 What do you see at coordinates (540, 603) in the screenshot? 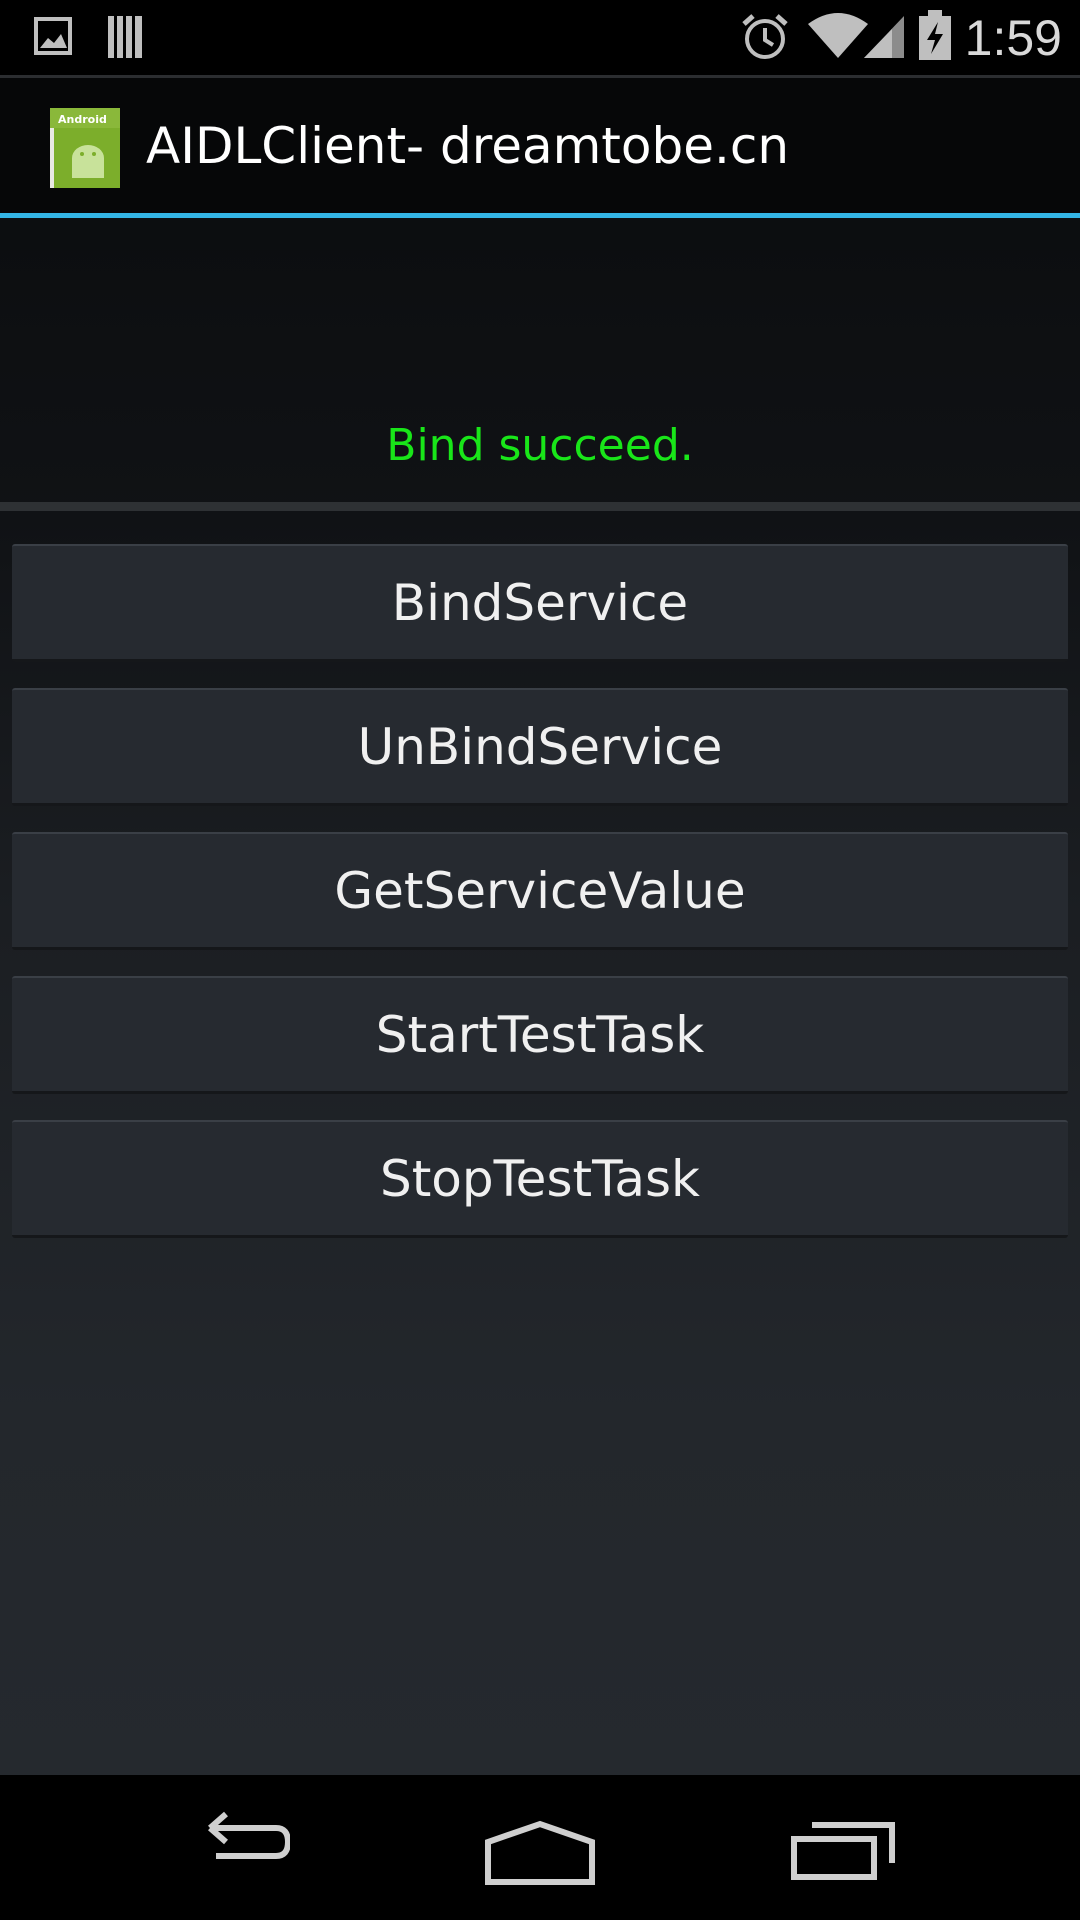
I see `bind-service-button: BindService` at bounding box center [540, 603].